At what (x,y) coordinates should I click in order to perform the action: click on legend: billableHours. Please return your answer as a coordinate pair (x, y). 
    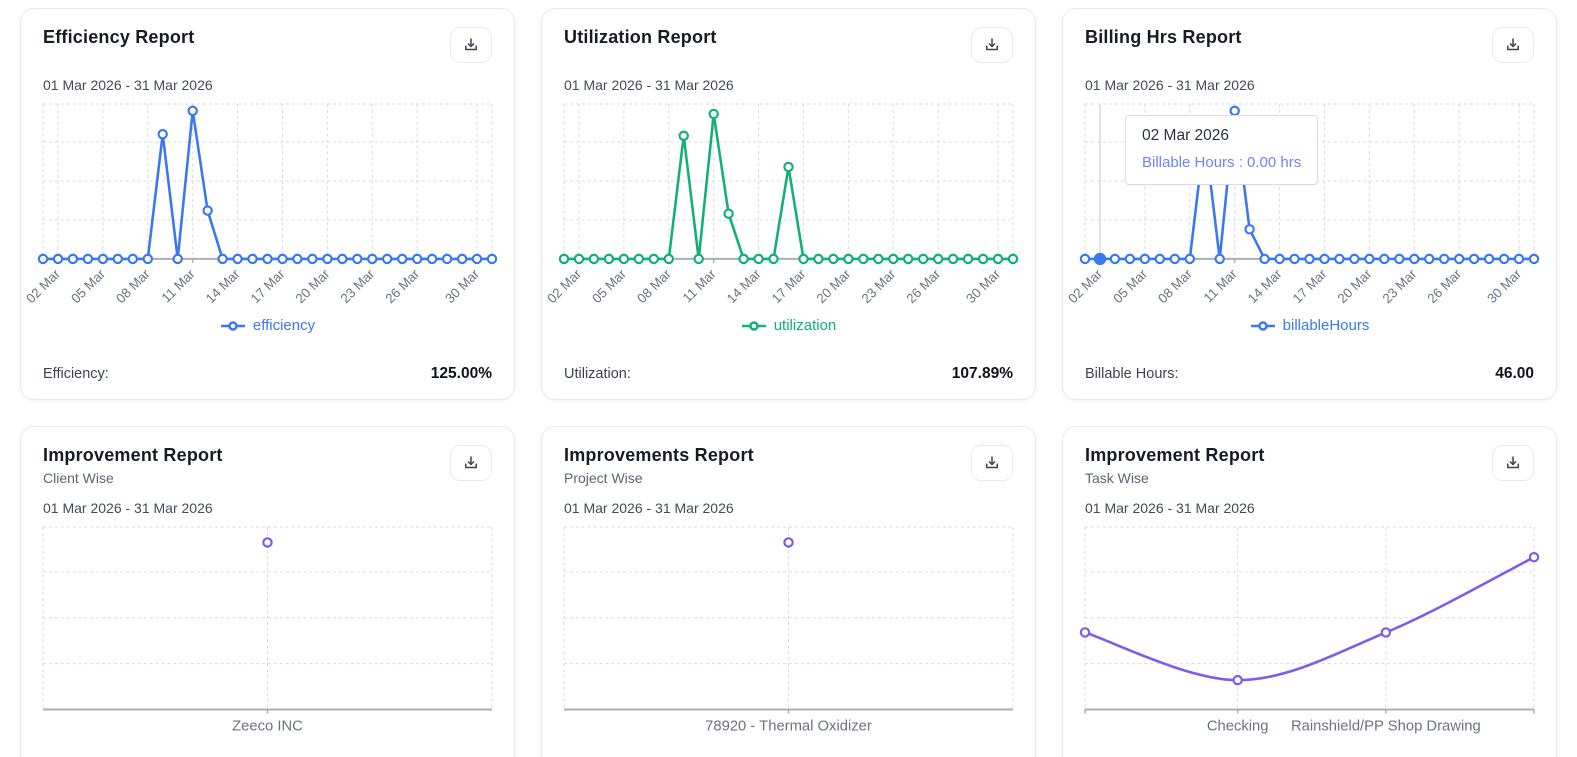
    Looking at the image, I should click on (1309, 325).